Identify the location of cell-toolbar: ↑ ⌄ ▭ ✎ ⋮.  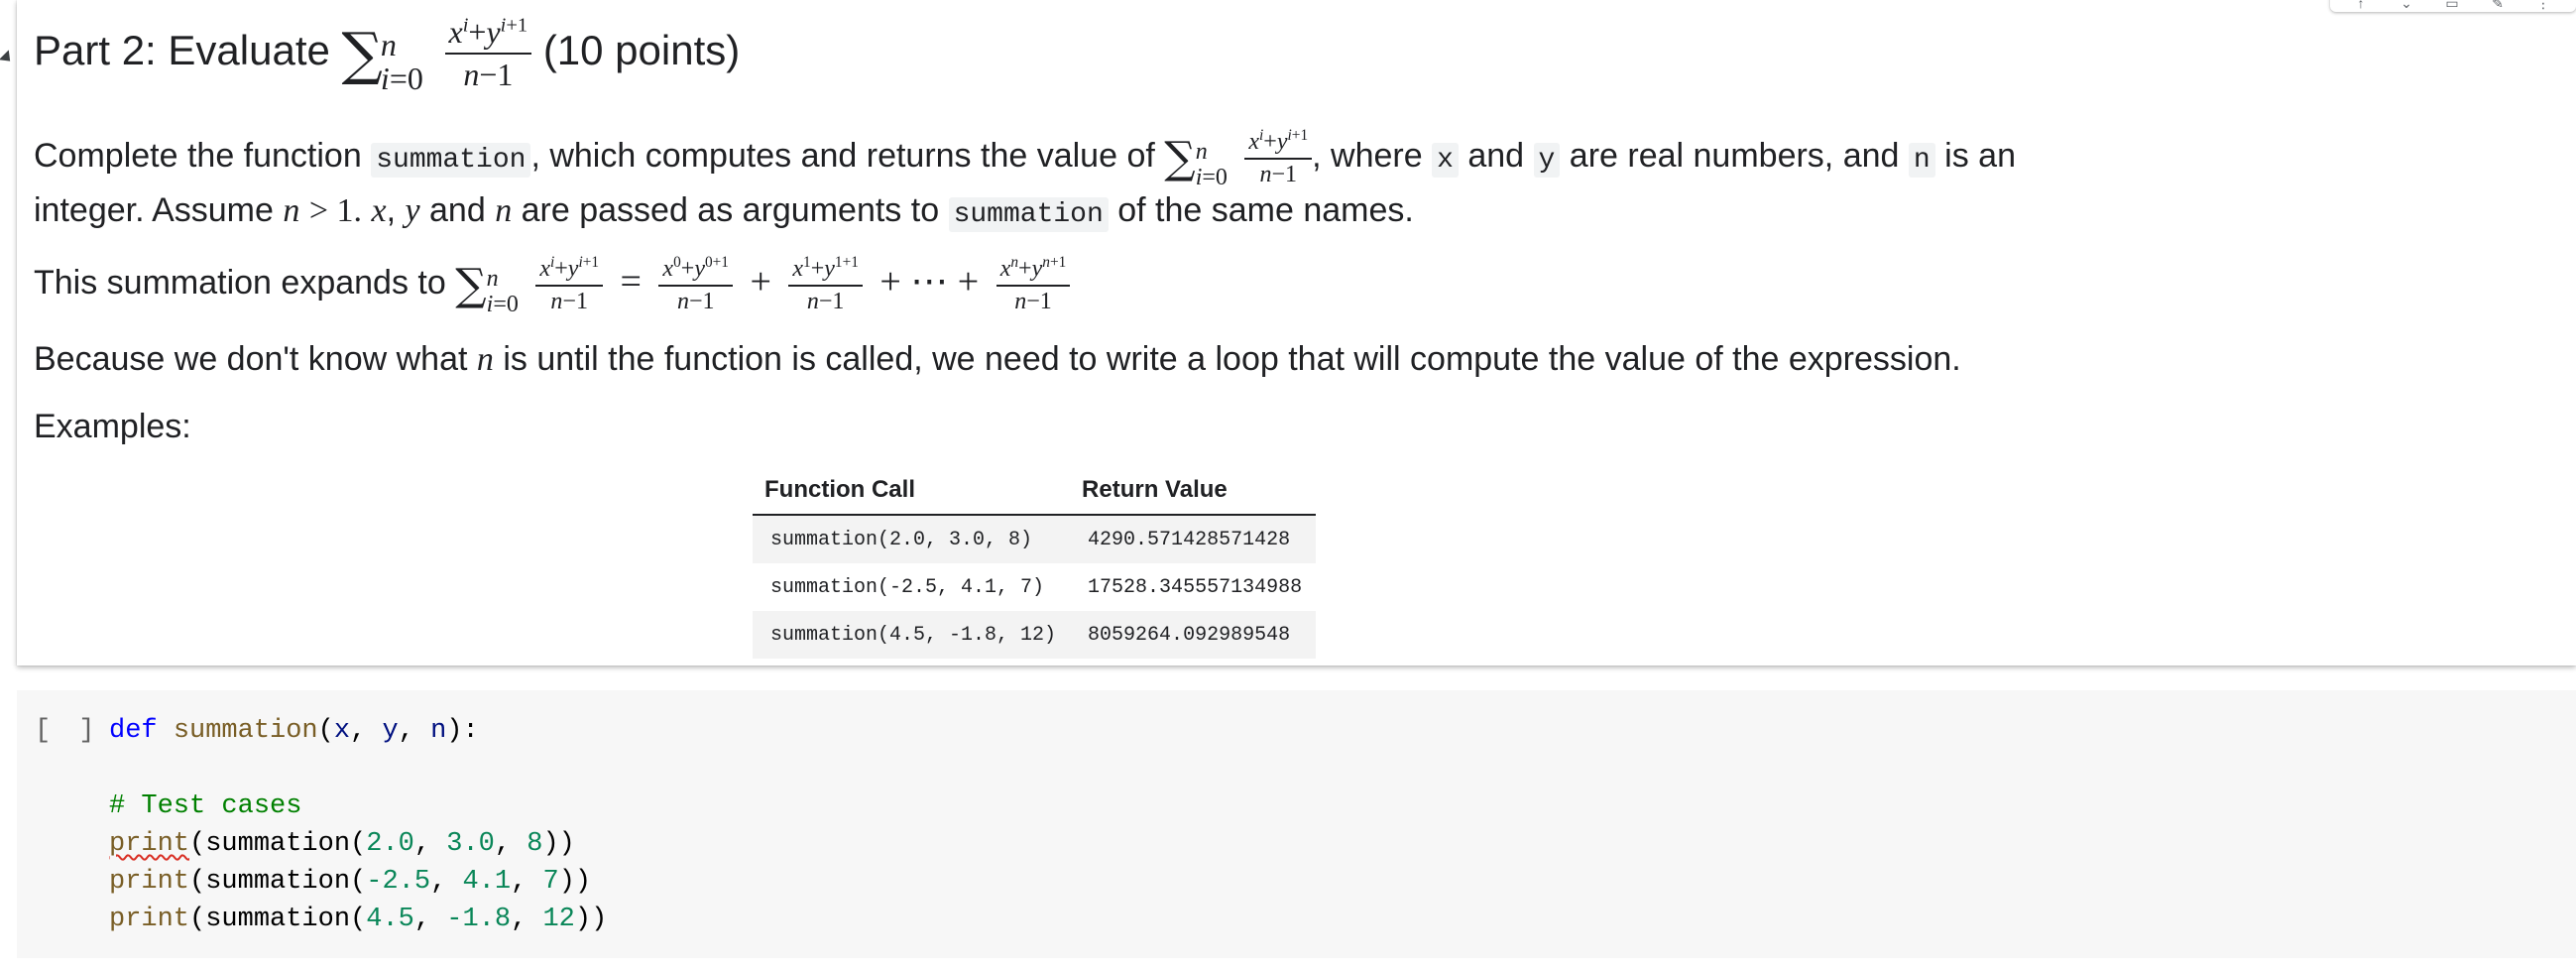
(2453, 6).